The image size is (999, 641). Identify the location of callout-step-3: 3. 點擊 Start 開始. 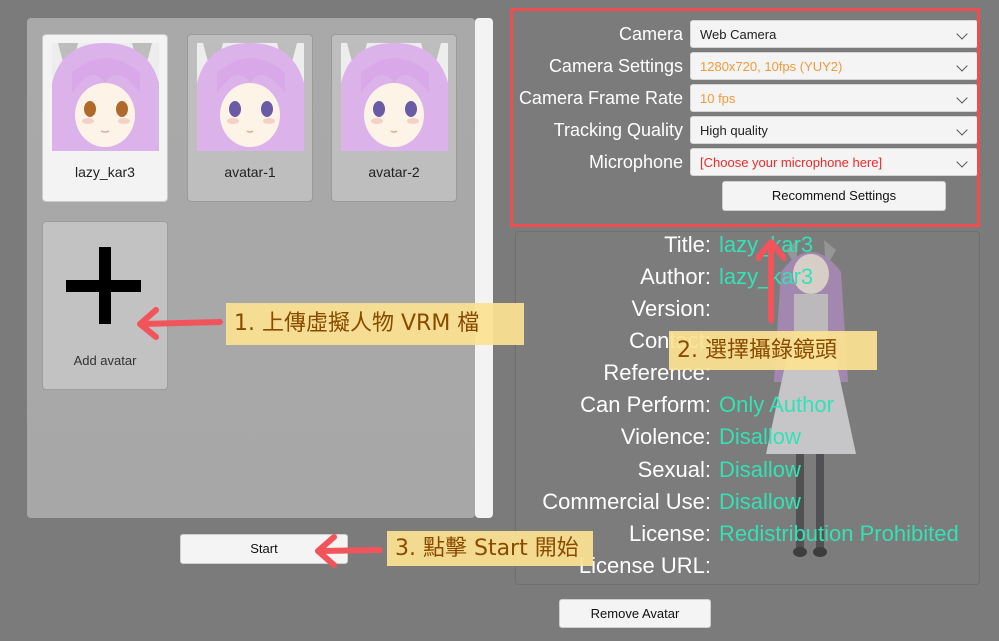
(490, 548).